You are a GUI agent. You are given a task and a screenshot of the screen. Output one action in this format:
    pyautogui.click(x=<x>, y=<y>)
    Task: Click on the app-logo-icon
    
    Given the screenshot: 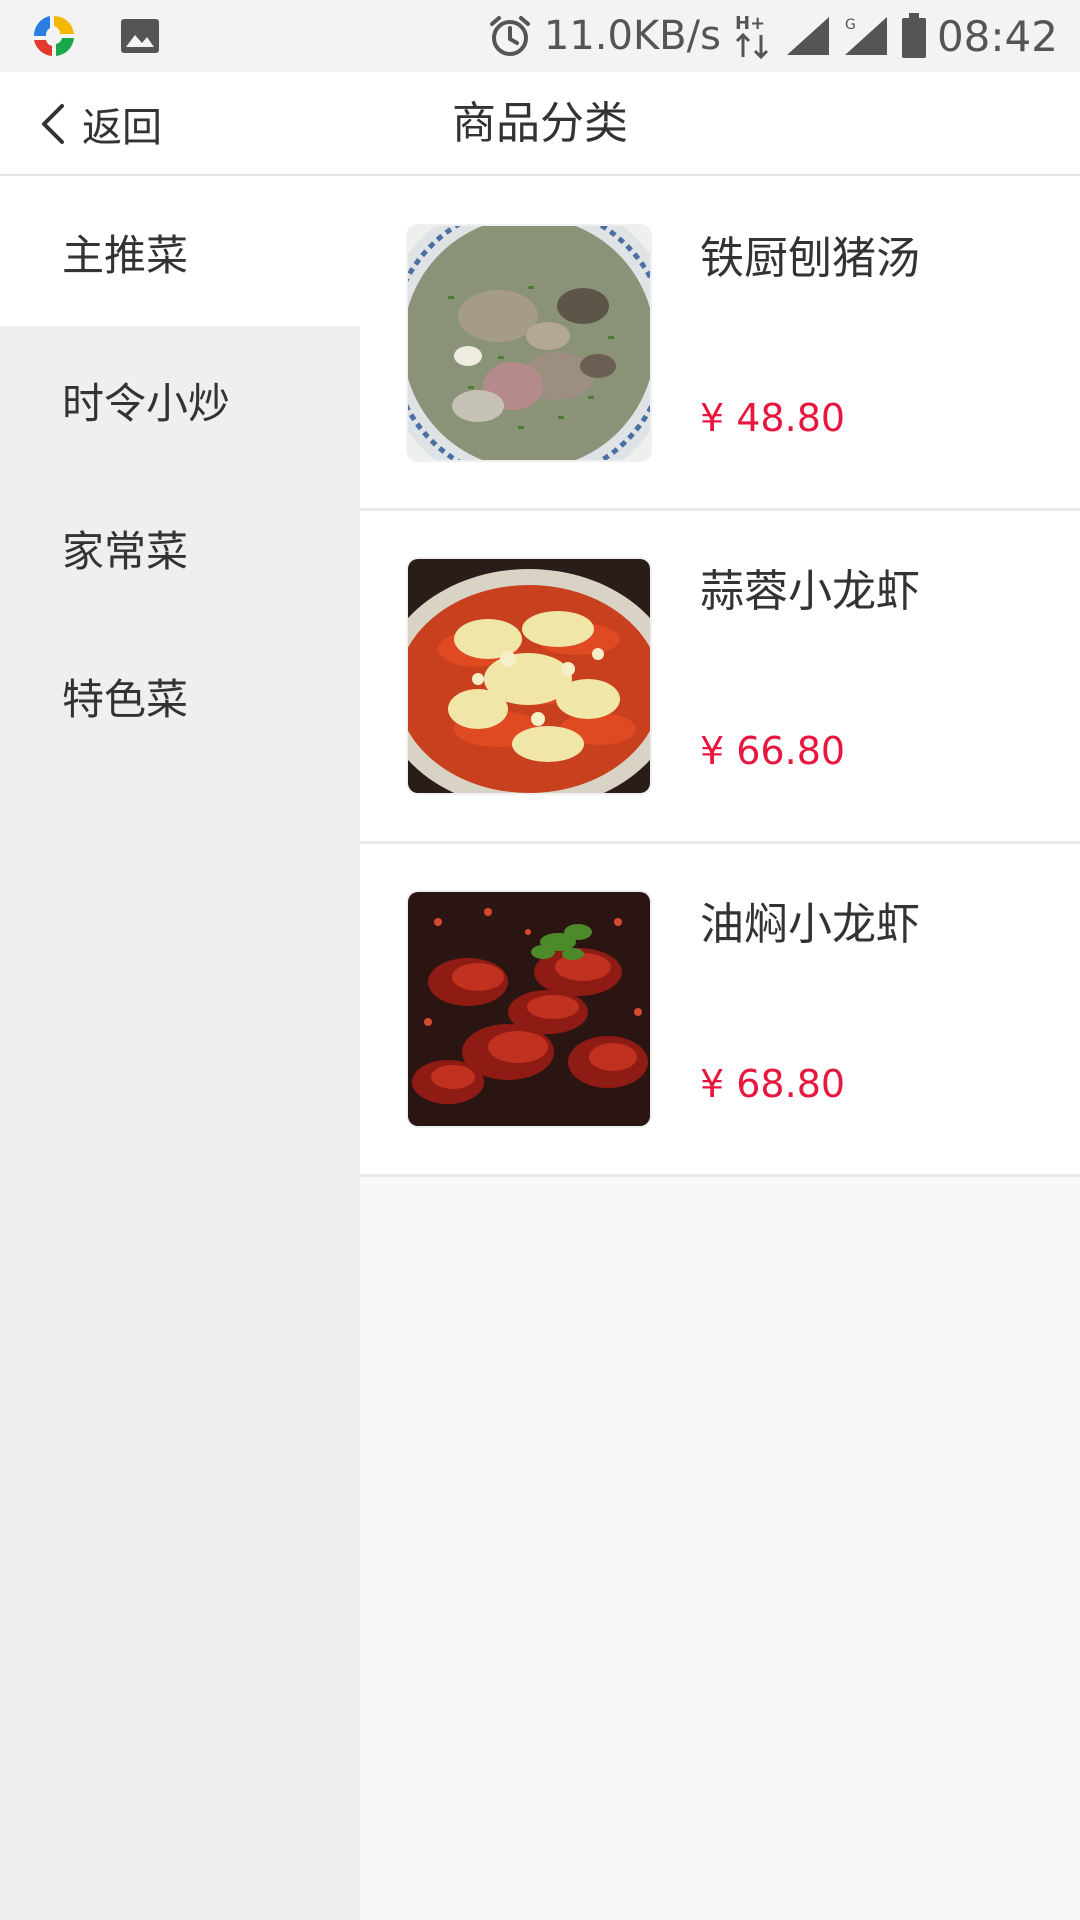 What is the action you would take?
    pyautogui.click(x=53, y=35)
    